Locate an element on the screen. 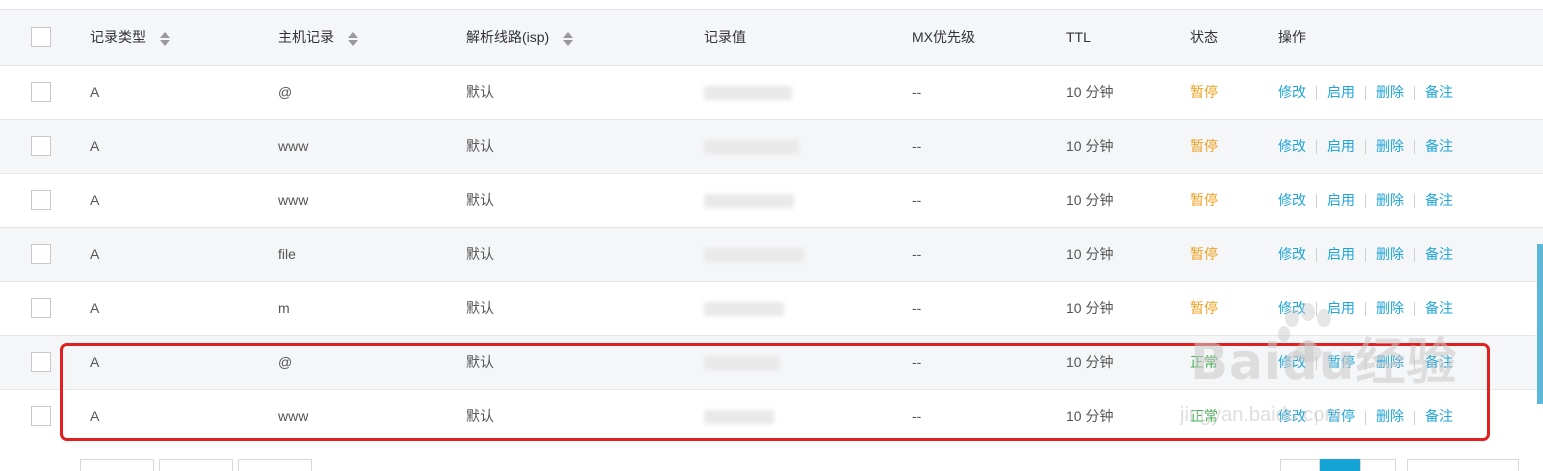 The height and width of the screenshot is (471, 1543). header-line: 解析线路(isp) is located at coordinates (585, 37).